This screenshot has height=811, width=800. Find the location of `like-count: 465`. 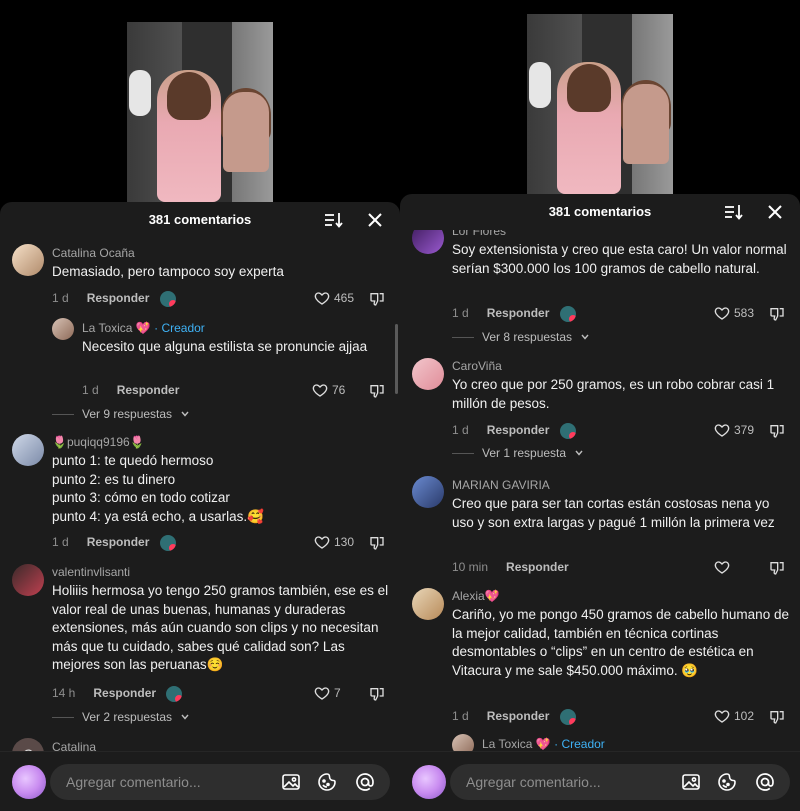

like-count: 465 is located at coordinates (344, 298).